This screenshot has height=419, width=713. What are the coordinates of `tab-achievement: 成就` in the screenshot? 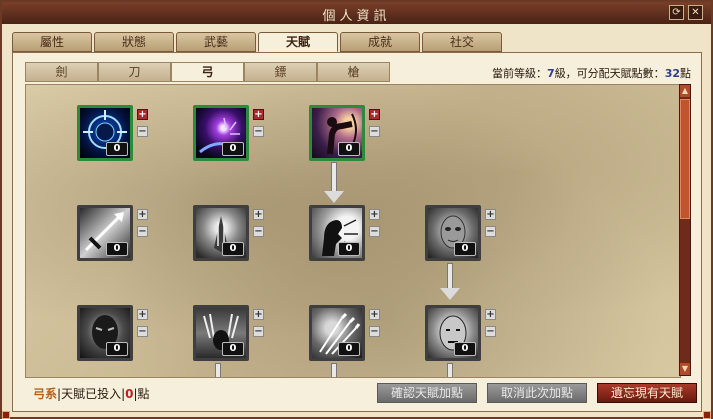 It's located at (380, 42).